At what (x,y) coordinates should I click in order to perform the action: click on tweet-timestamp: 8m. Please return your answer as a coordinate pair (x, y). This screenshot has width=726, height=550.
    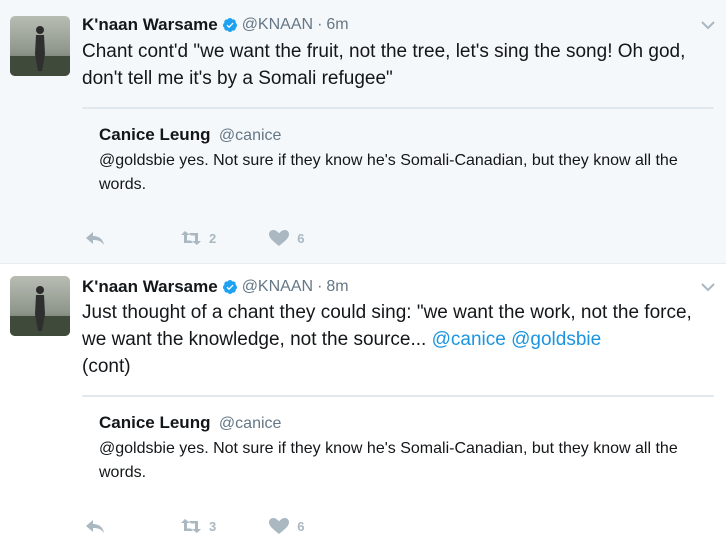
    Looking at the image, I should click on (337, 287).